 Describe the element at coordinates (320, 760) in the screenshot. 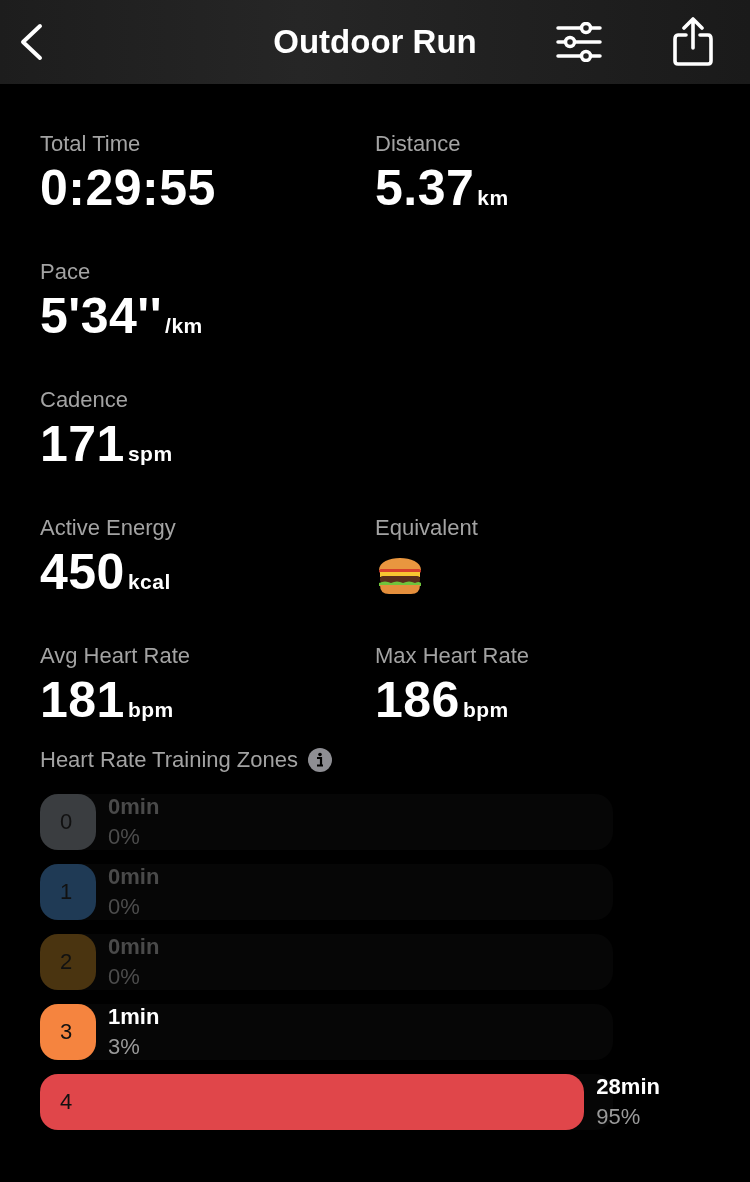

I see `info-icon` at that location.